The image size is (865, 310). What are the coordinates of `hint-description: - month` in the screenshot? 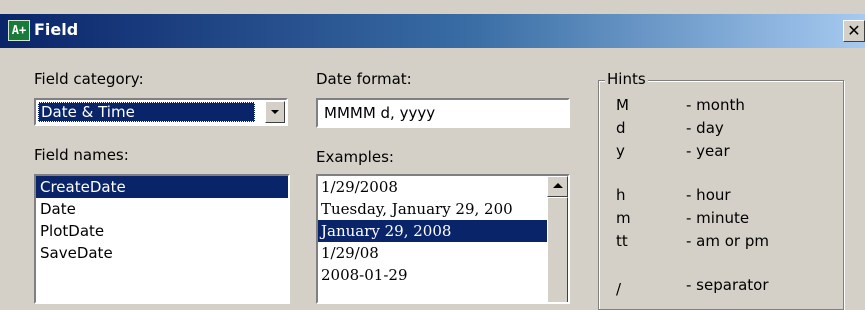 It's located at (715, 105).